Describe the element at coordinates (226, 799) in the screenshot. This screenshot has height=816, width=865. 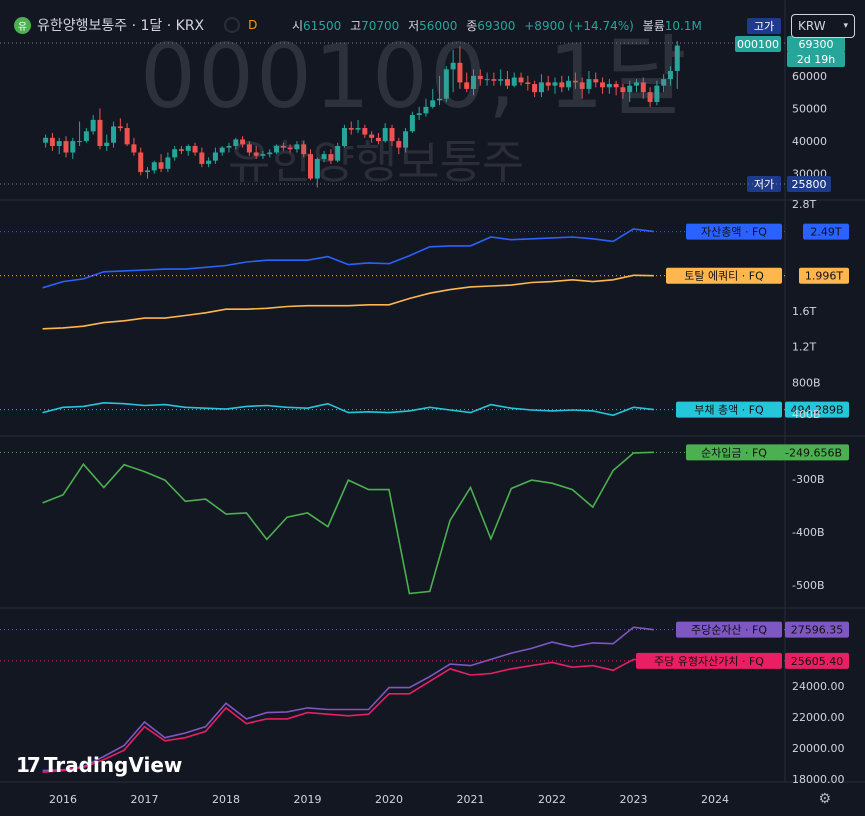
I see `time-axis-label: 2018` at that location.